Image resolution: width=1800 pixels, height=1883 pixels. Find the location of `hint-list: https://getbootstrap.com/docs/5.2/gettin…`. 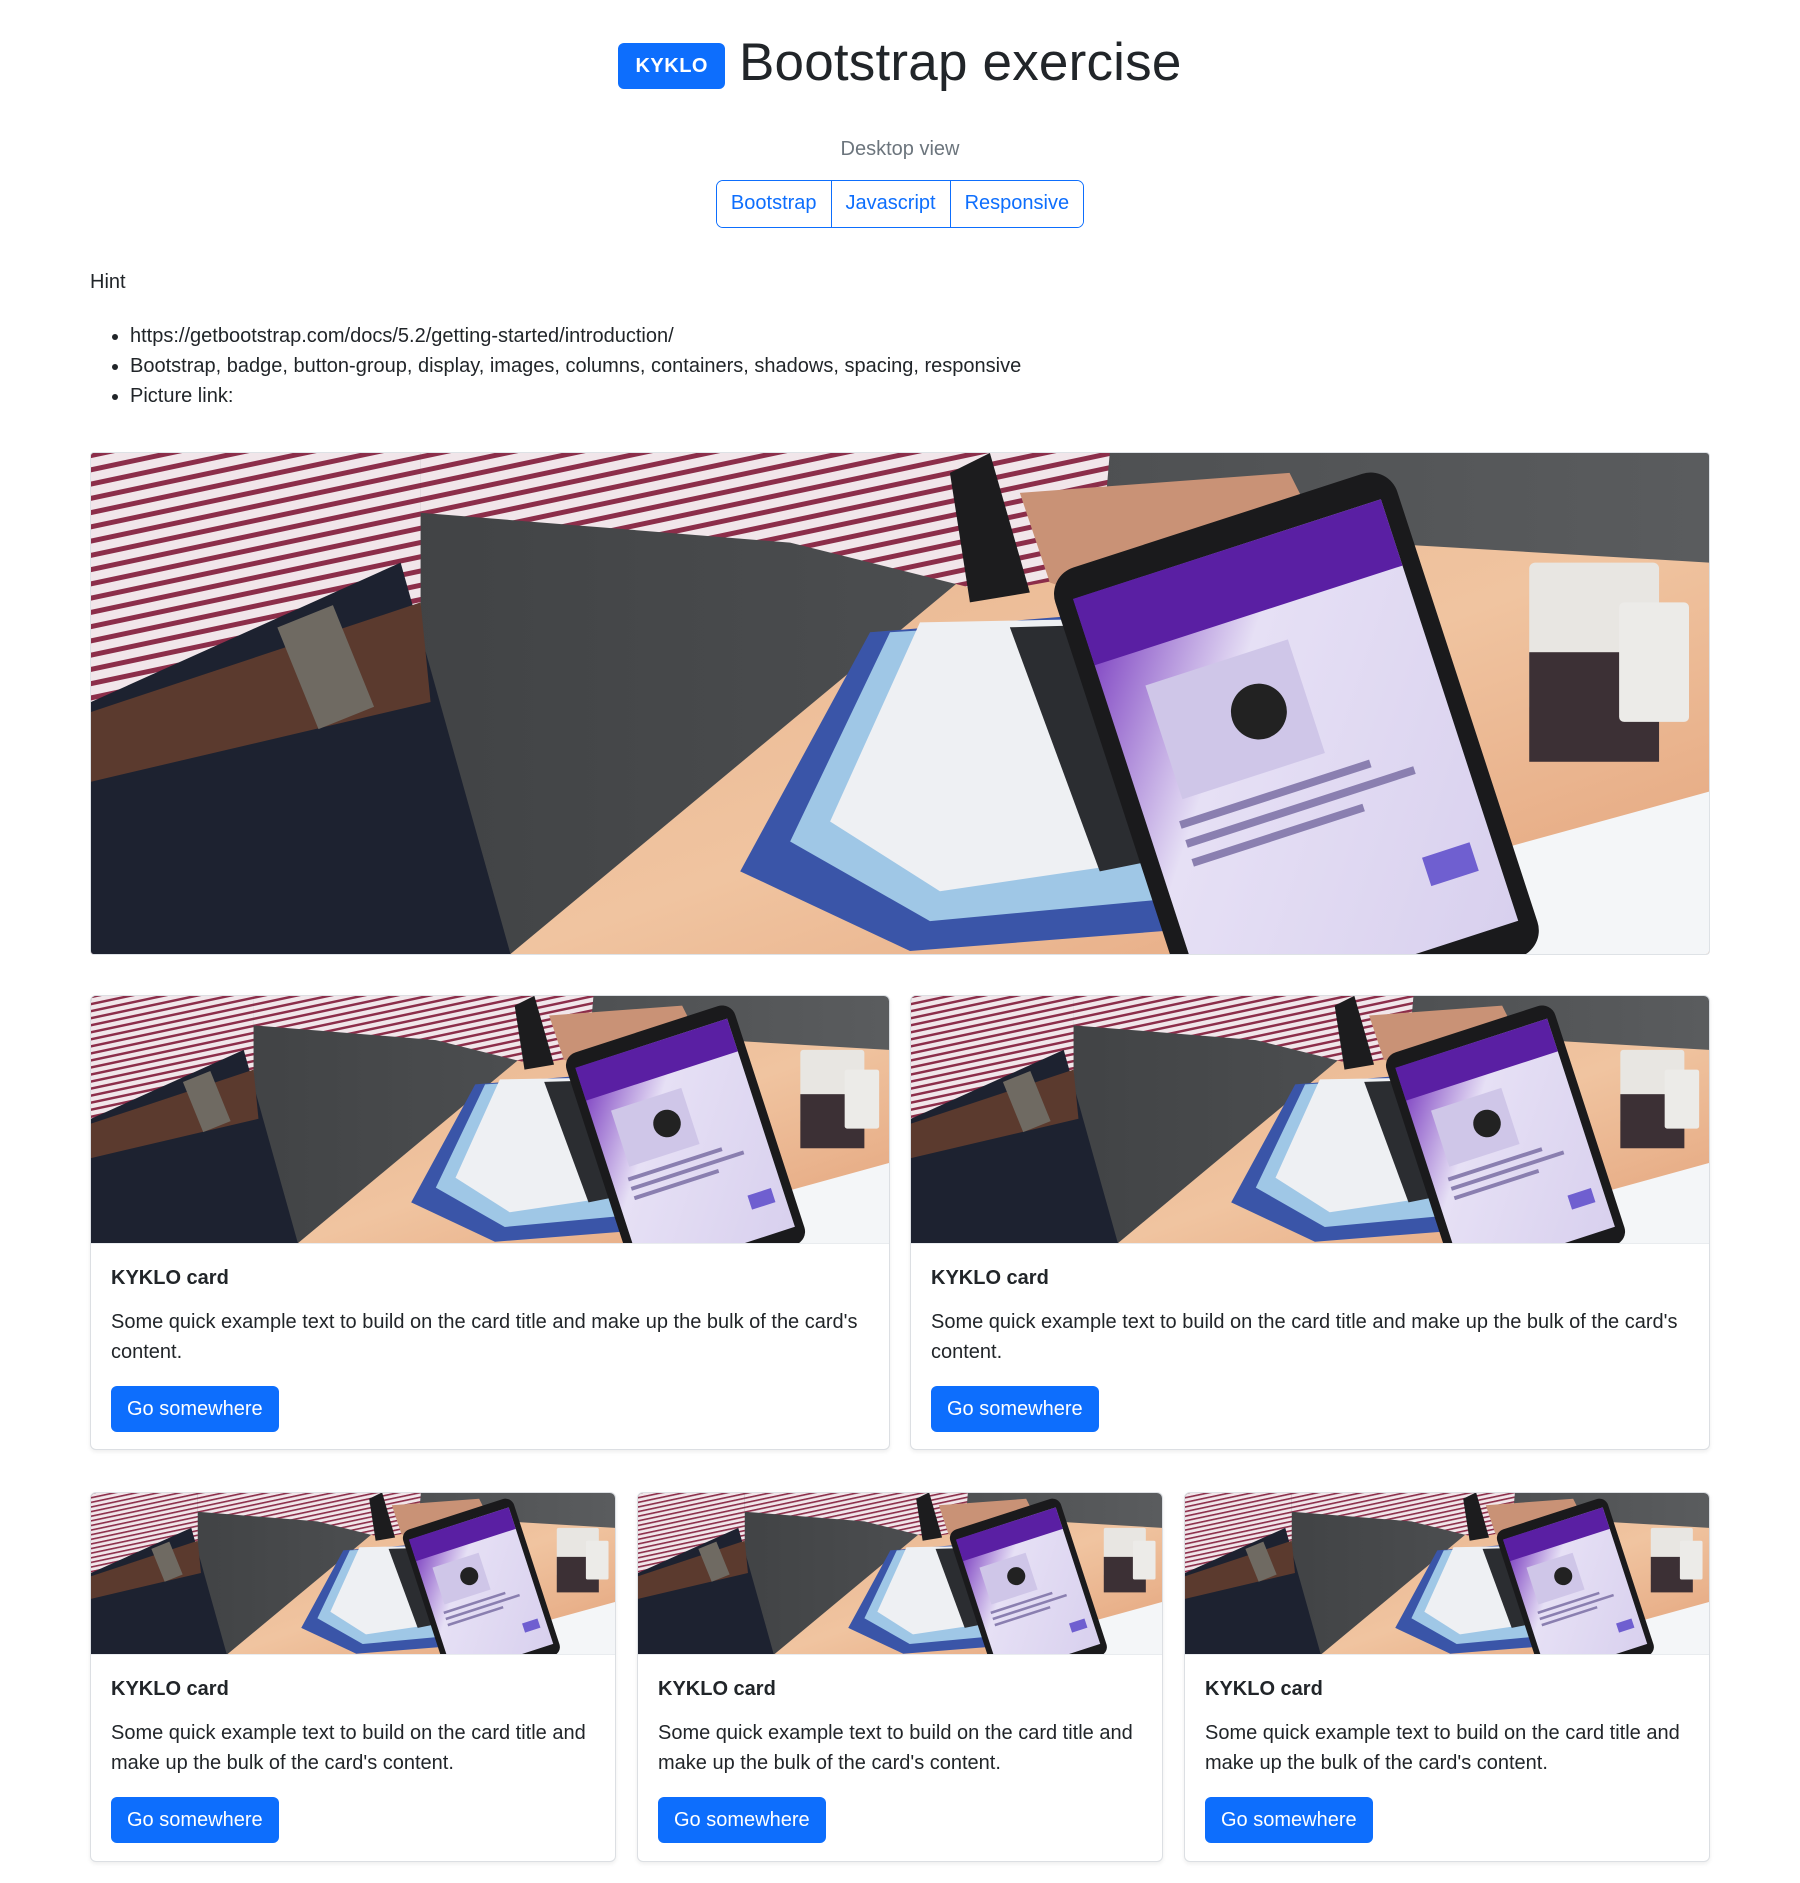

hint-list: https://getbootstrap.com/docs/5.2/gettin… is located at coordinates (900, 366).